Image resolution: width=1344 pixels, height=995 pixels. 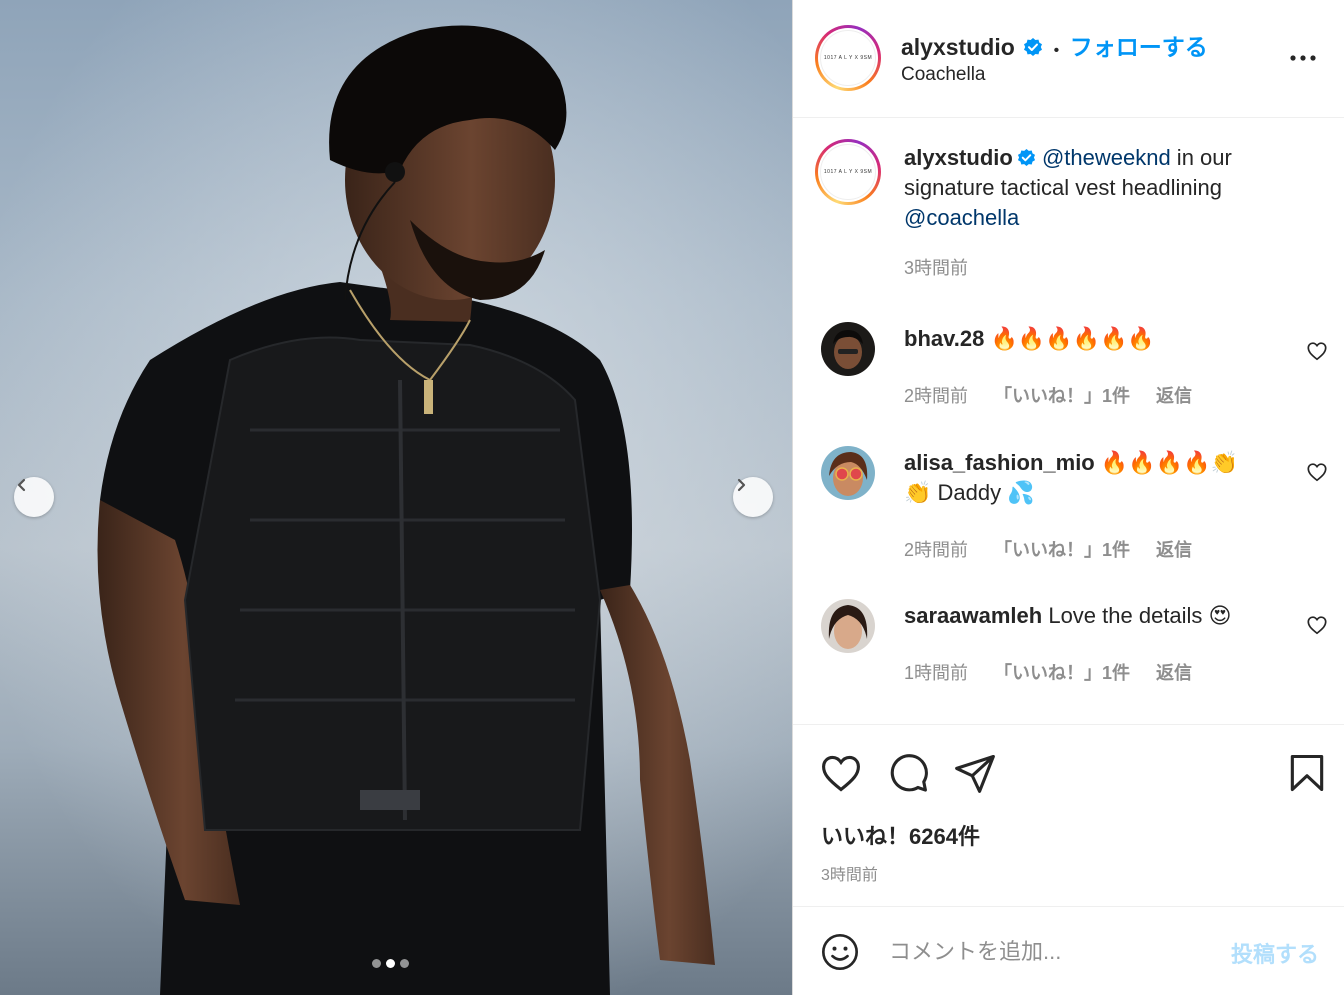 What do you see at coordinates (1303, 58) in the screenshot?
I see `more-icon` at bounding box center [1303, 58].